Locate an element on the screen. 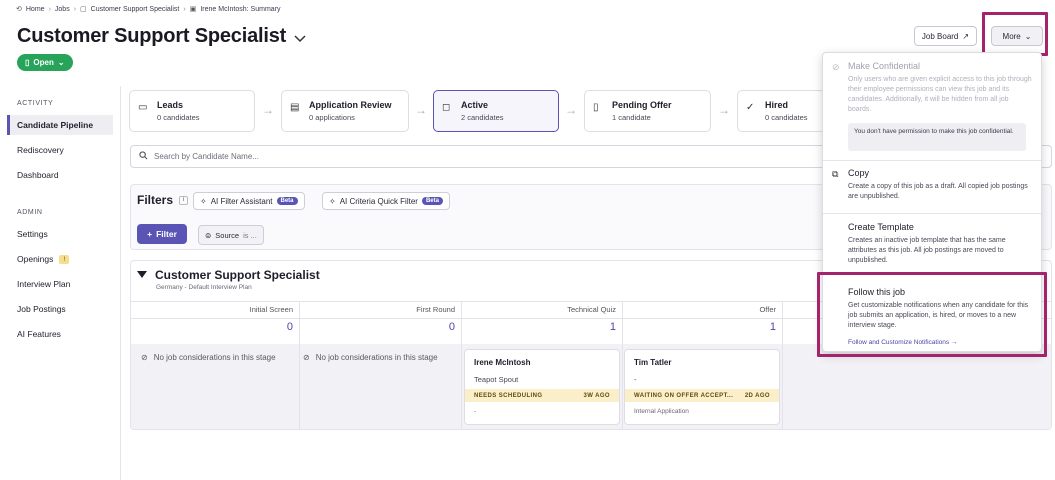 The height and width of the screenshot is (480, 1055). info-icon: i is located at coordinates (184, 200).